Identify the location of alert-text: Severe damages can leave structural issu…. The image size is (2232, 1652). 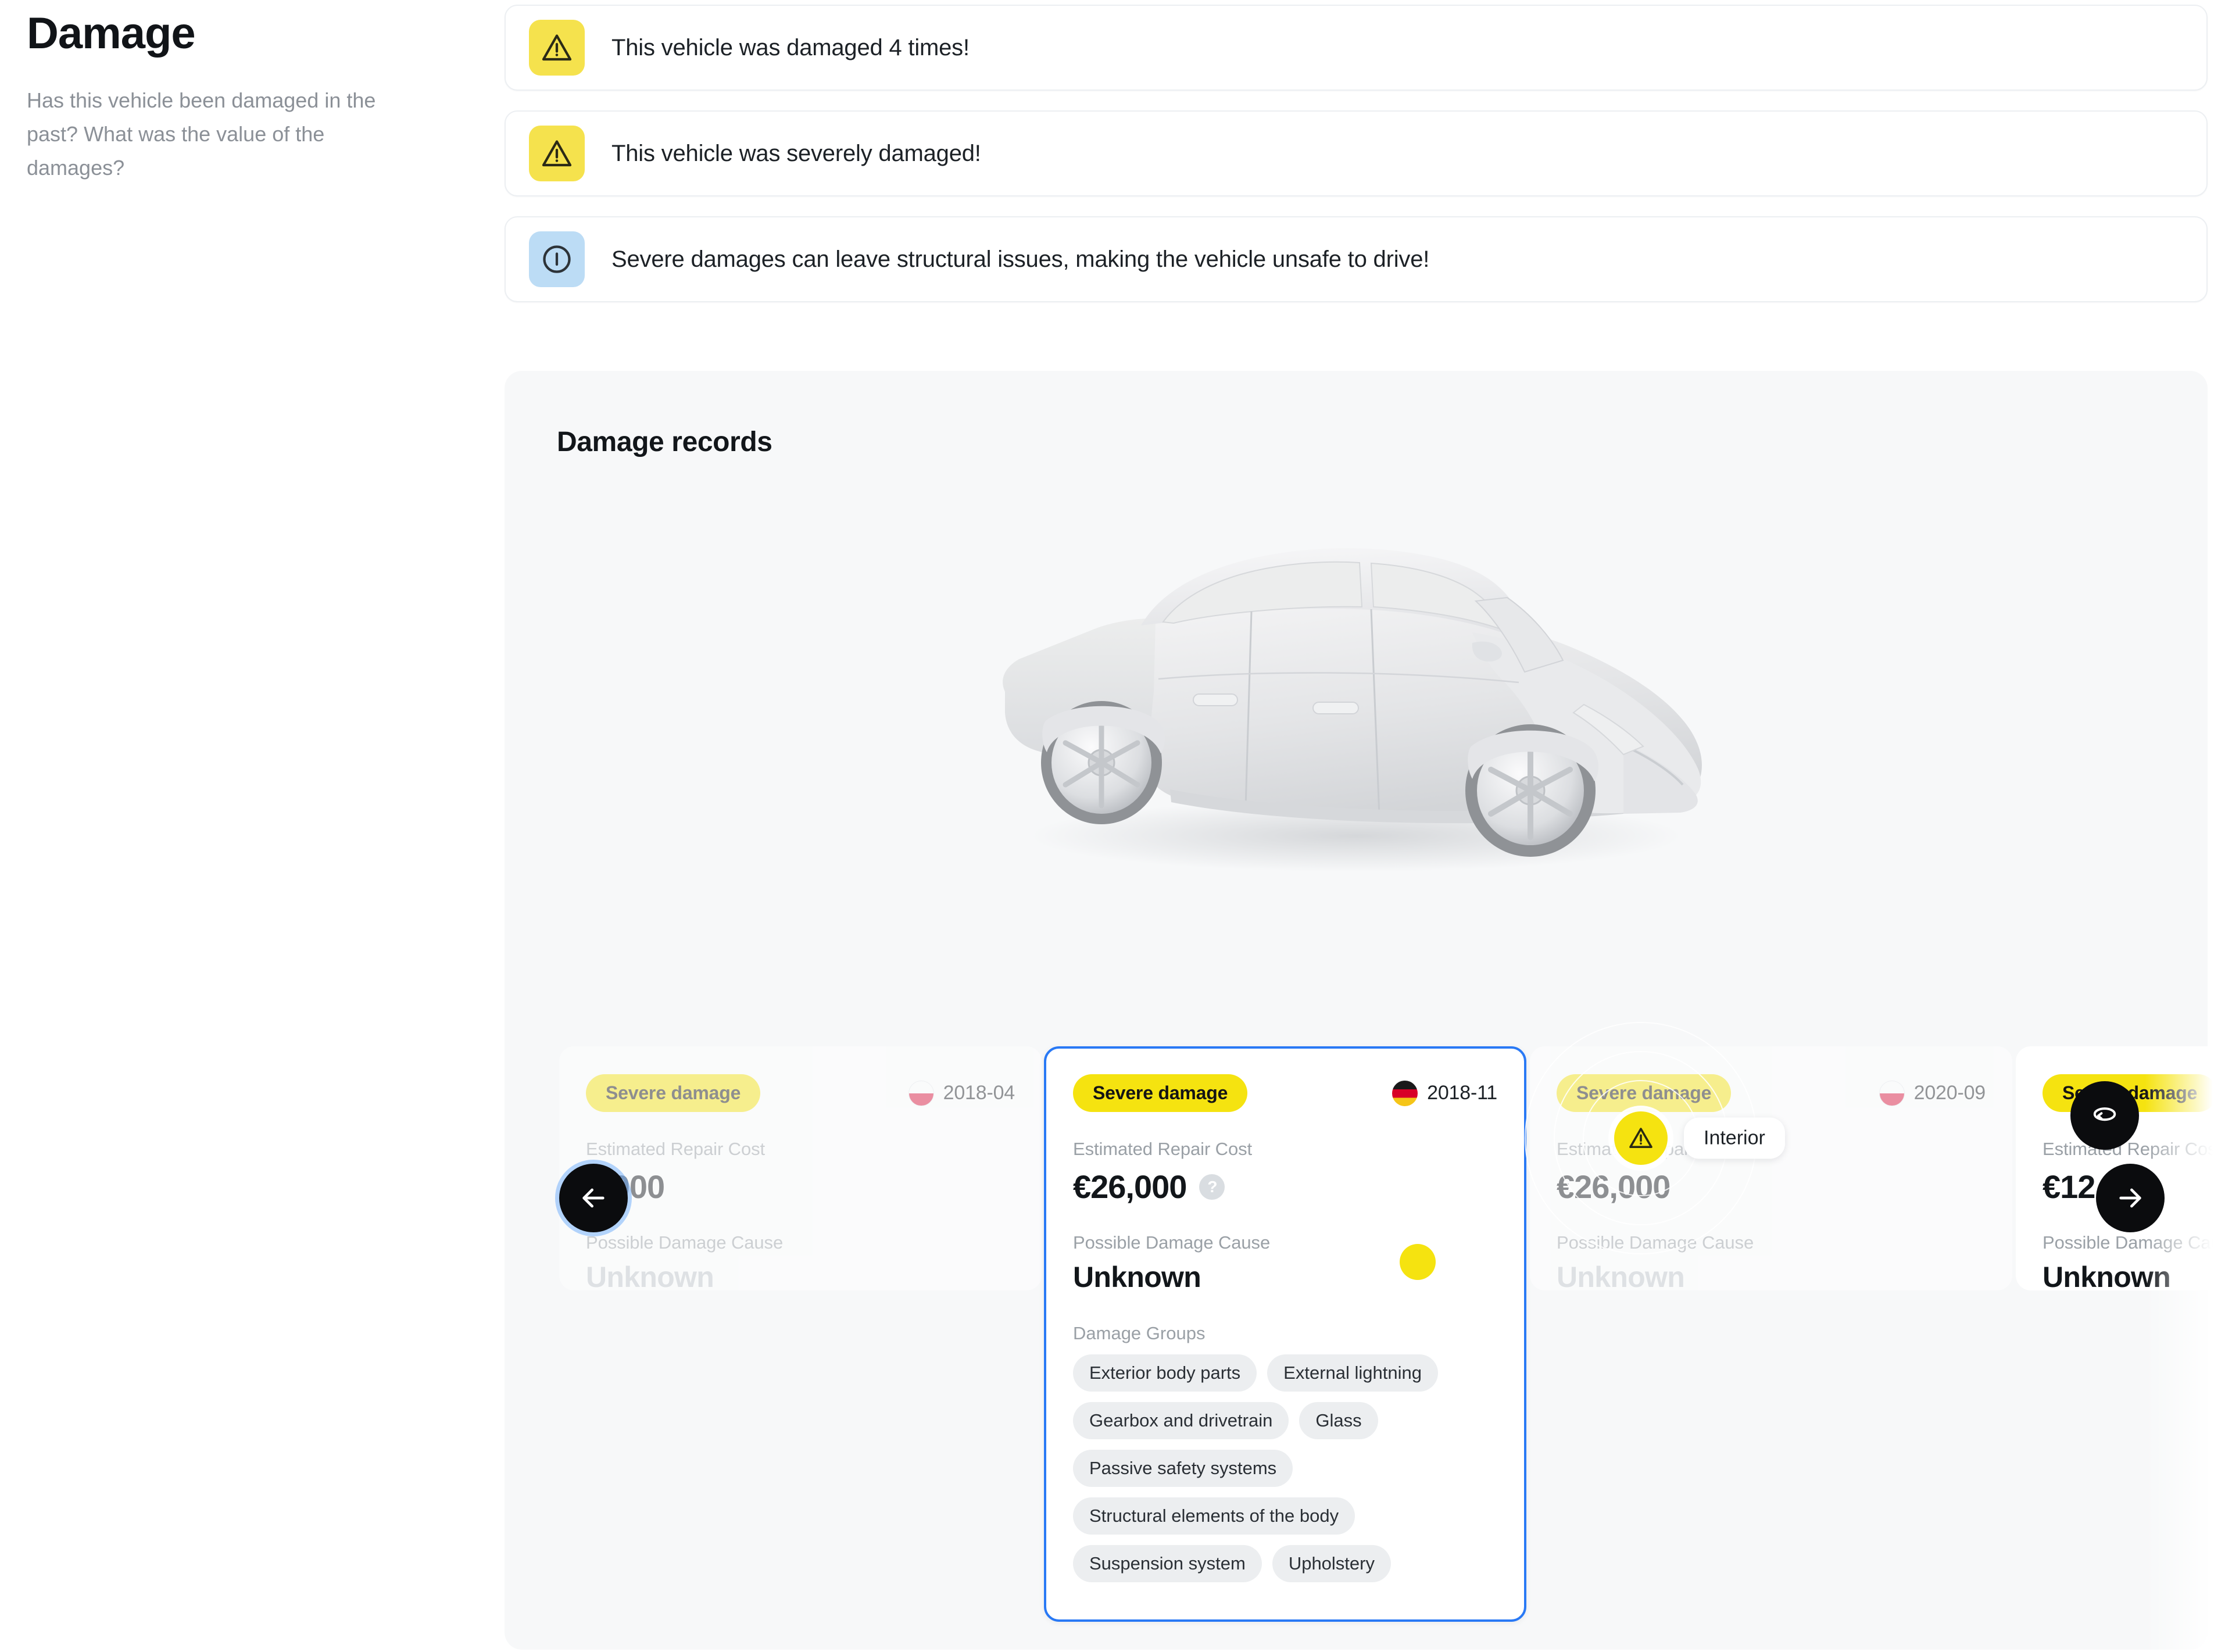
(1021, 259).